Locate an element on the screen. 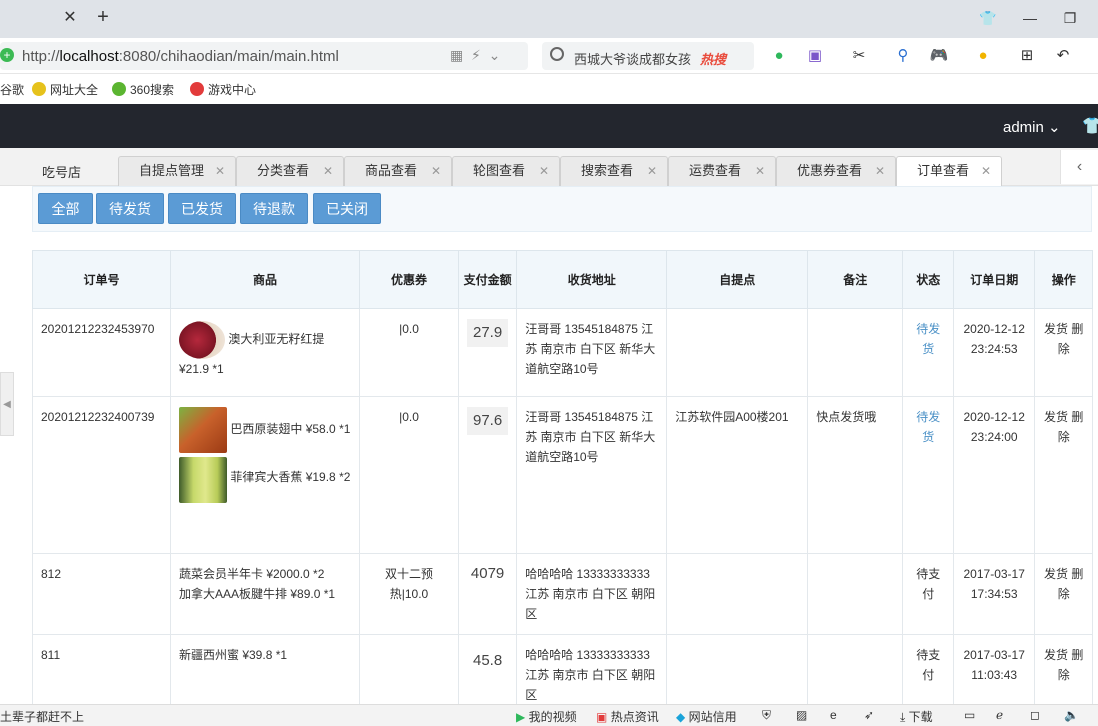 This screenshot has width=1098, height=726. pay-amount: 97.6 is located at coordinates (488, 421).